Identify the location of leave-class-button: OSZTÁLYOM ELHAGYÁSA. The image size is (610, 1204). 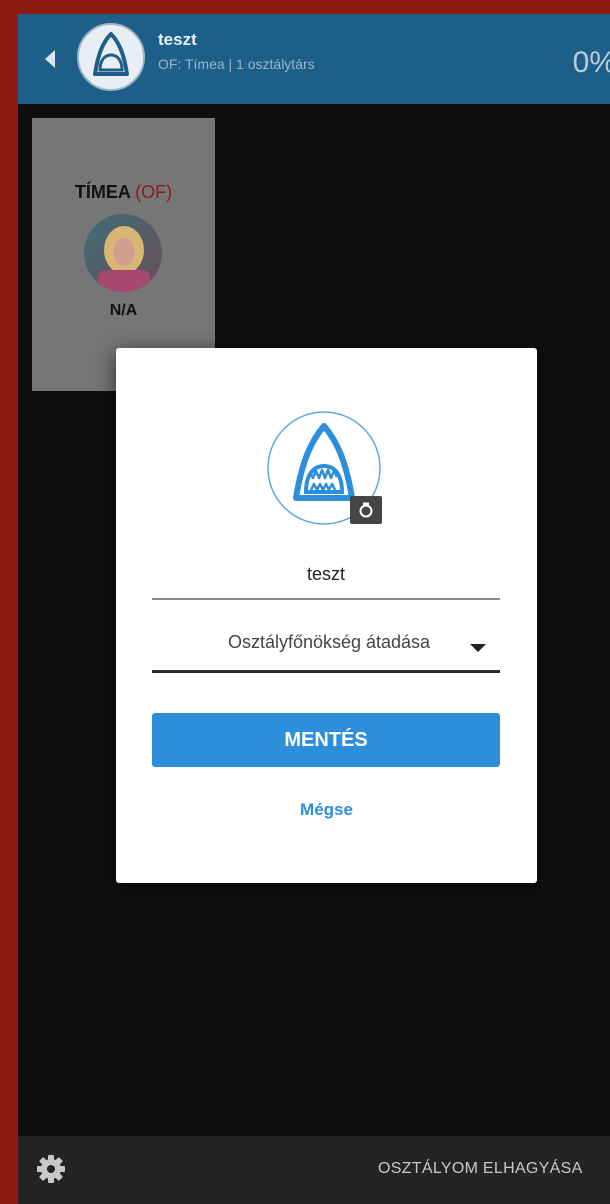
(480, 1169).